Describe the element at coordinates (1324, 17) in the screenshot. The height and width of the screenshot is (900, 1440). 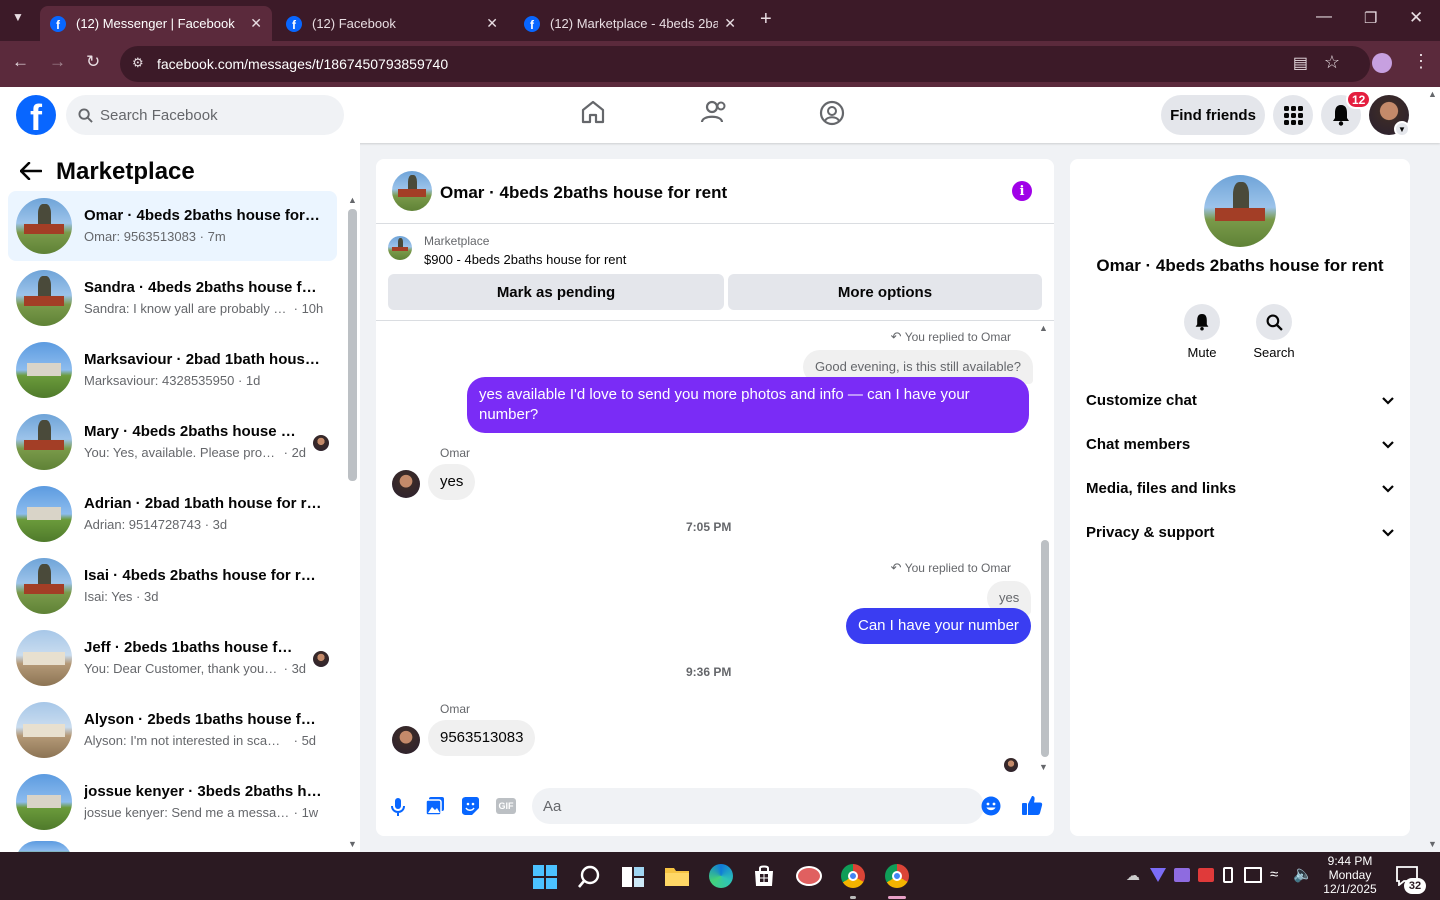
I see `minimize-window-icon: —` at that location.